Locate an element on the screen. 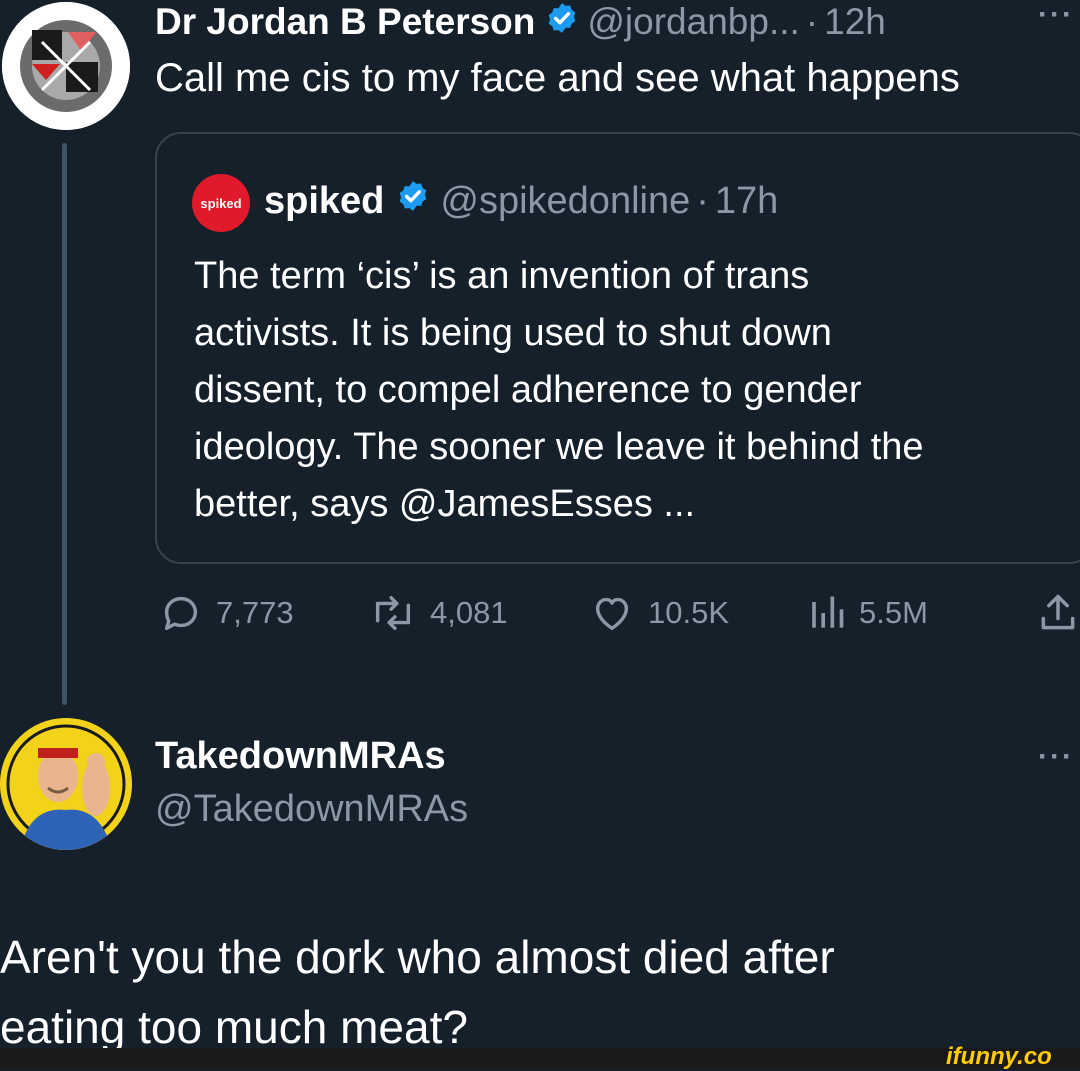  reply-author-avatar is located at coordinates (66, 784).